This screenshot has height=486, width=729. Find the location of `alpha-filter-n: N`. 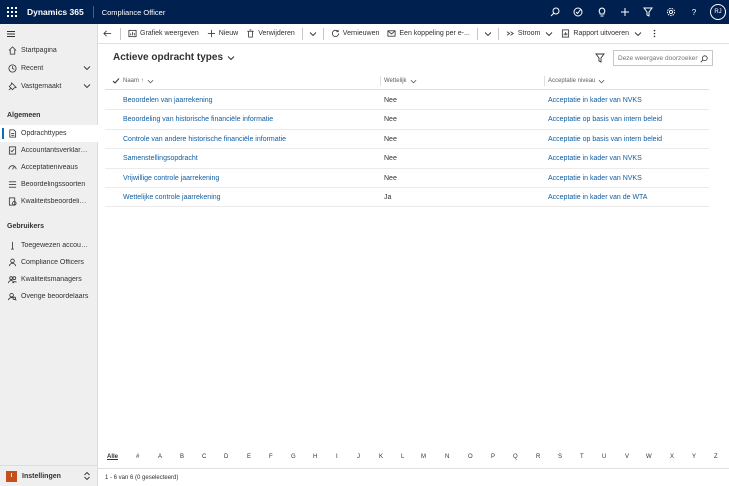

alpha-filter-n: N is located at coordinates (447, 457).